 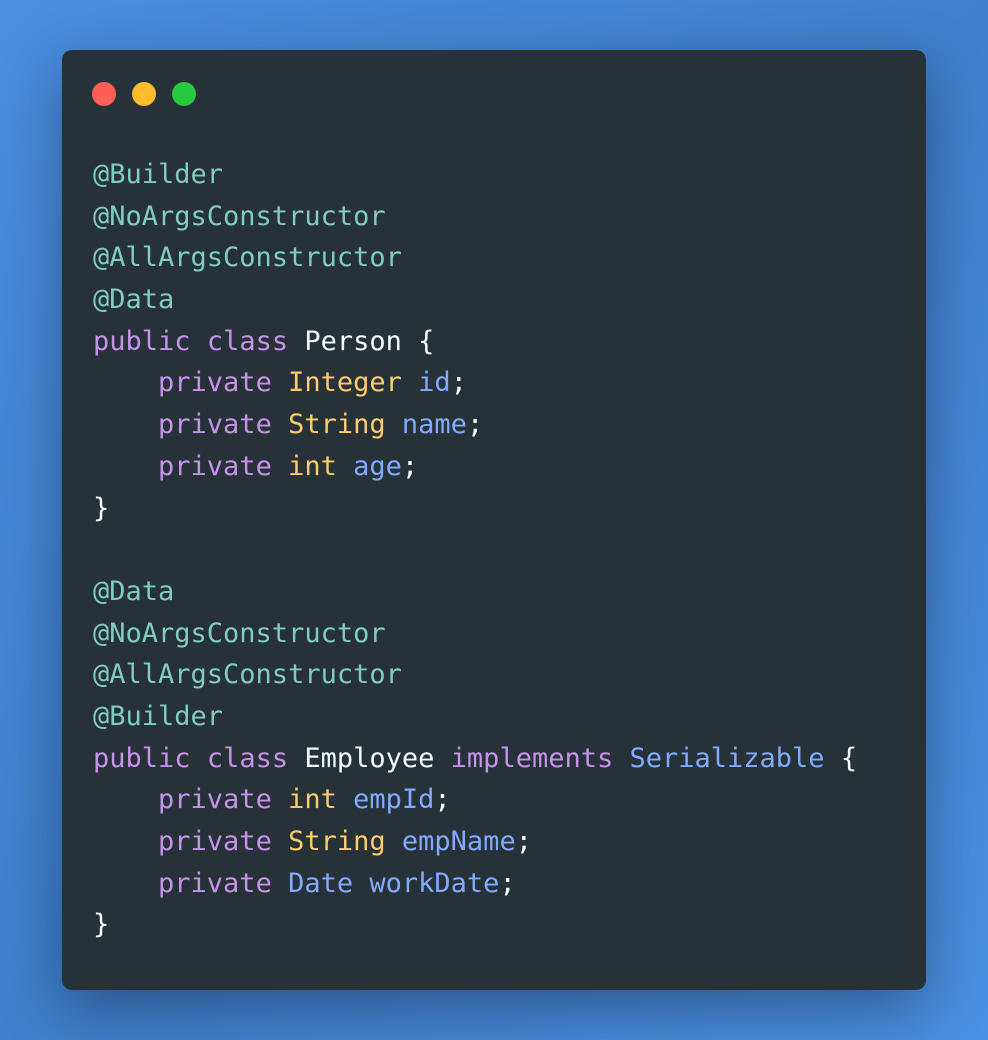 I want to click on code-line: private Date workDate;, so click(x=475, y=884).